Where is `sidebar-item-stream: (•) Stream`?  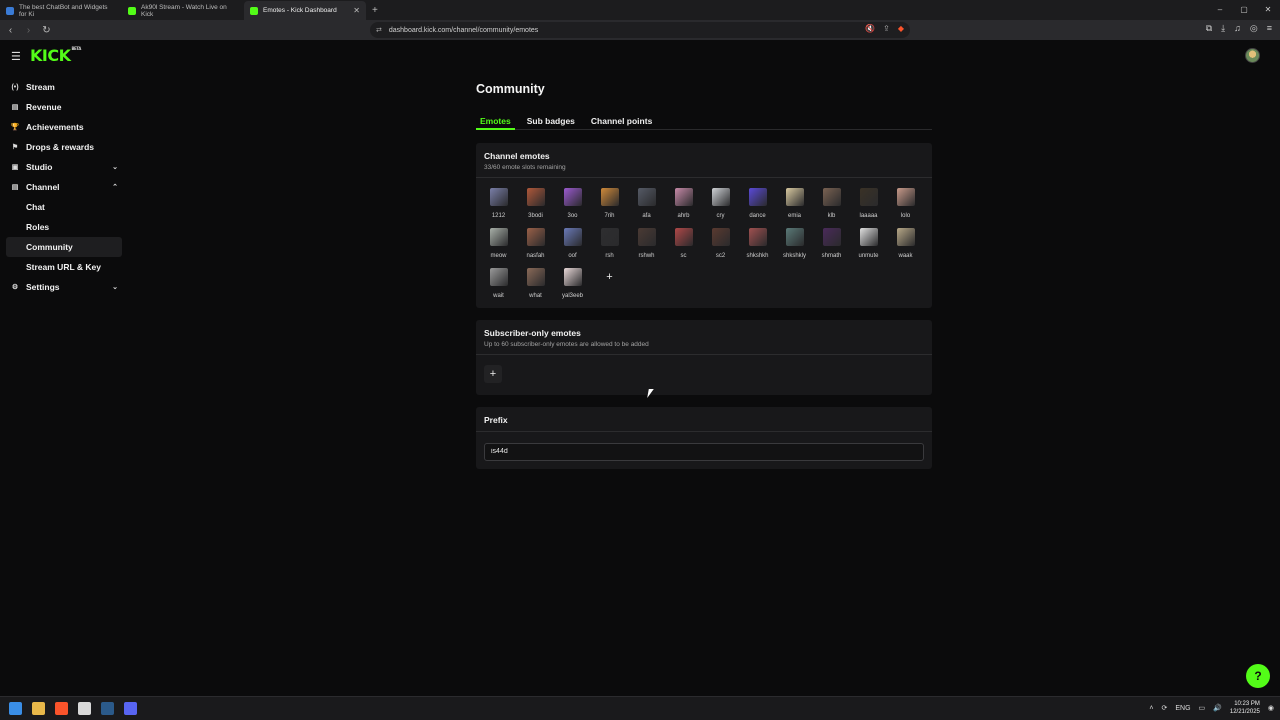
sidebar-item-stream: (•) Stream is located at coordinates (64, 87).